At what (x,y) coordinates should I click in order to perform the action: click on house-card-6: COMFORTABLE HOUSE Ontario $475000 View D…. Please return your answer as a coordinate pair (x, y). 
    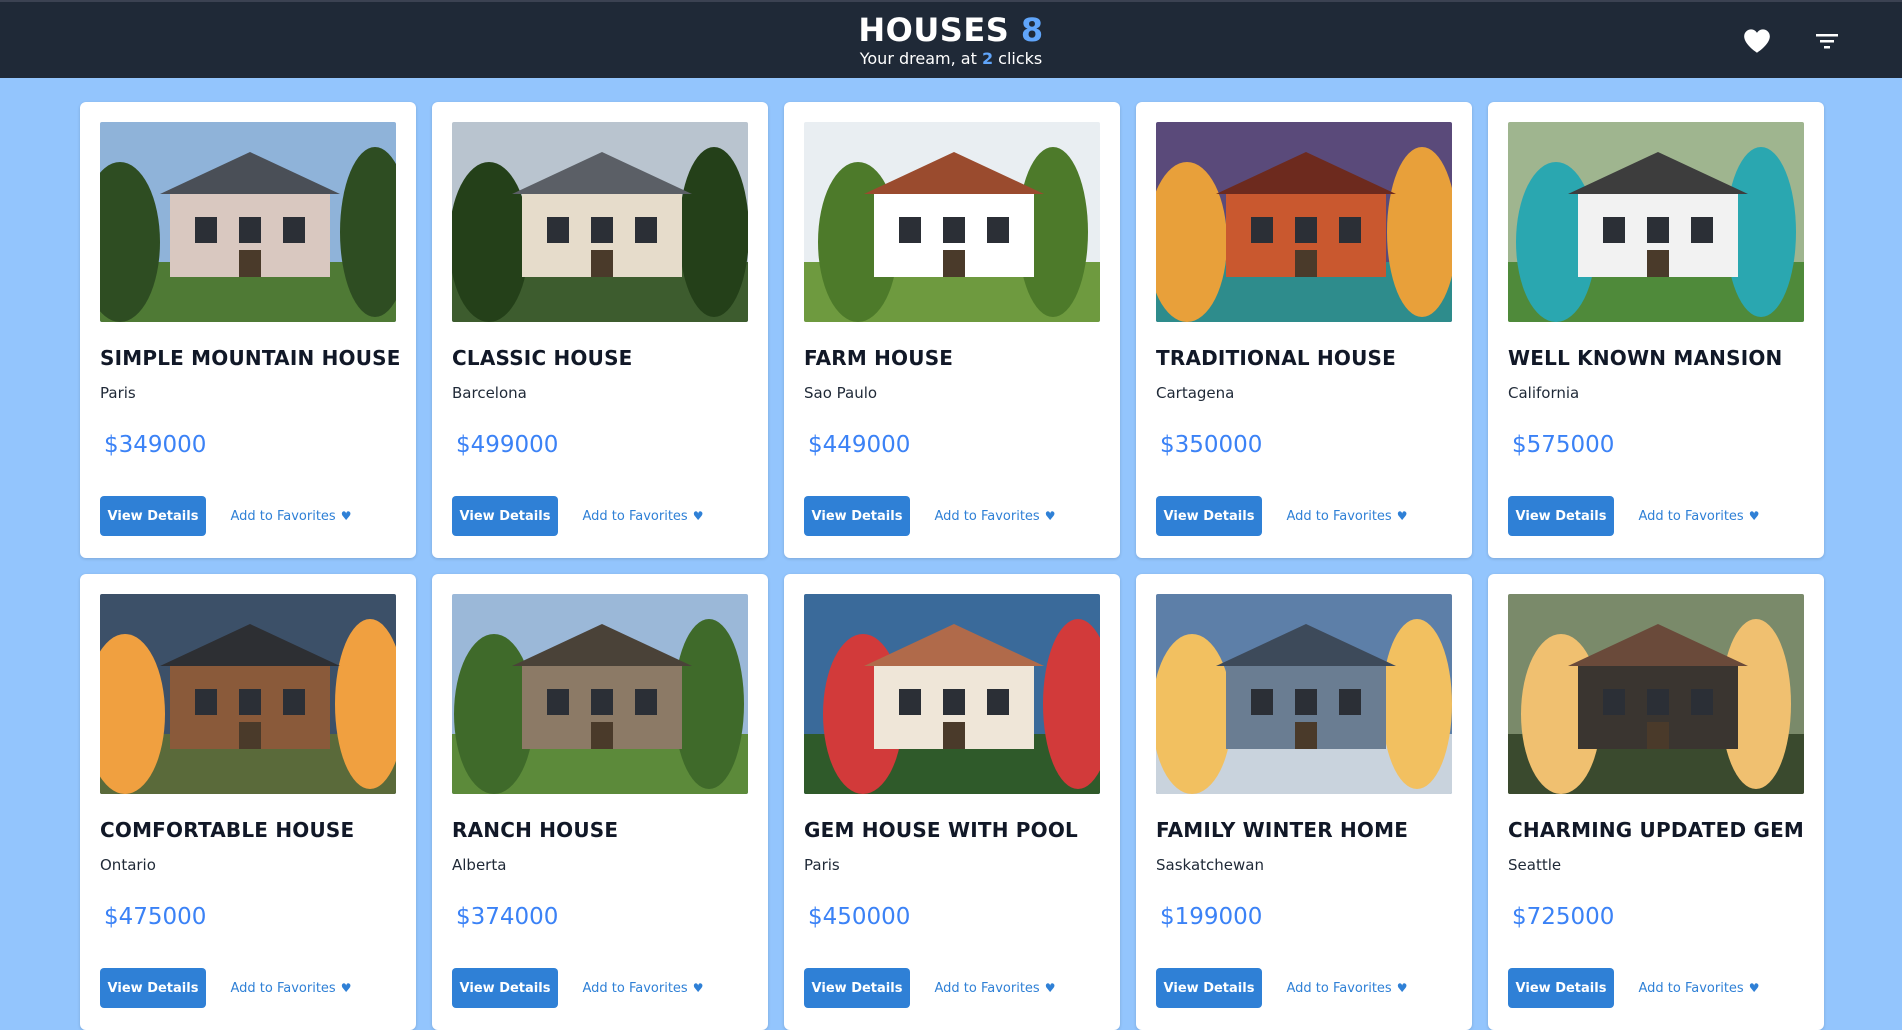
    Looking at the image, I should click on (248, 802).